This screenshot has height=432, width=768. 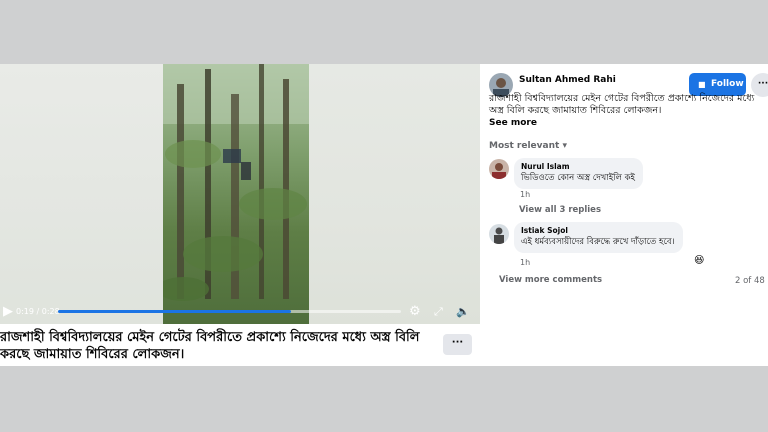 I want to click on video-frame, so click(x=236, y=194).